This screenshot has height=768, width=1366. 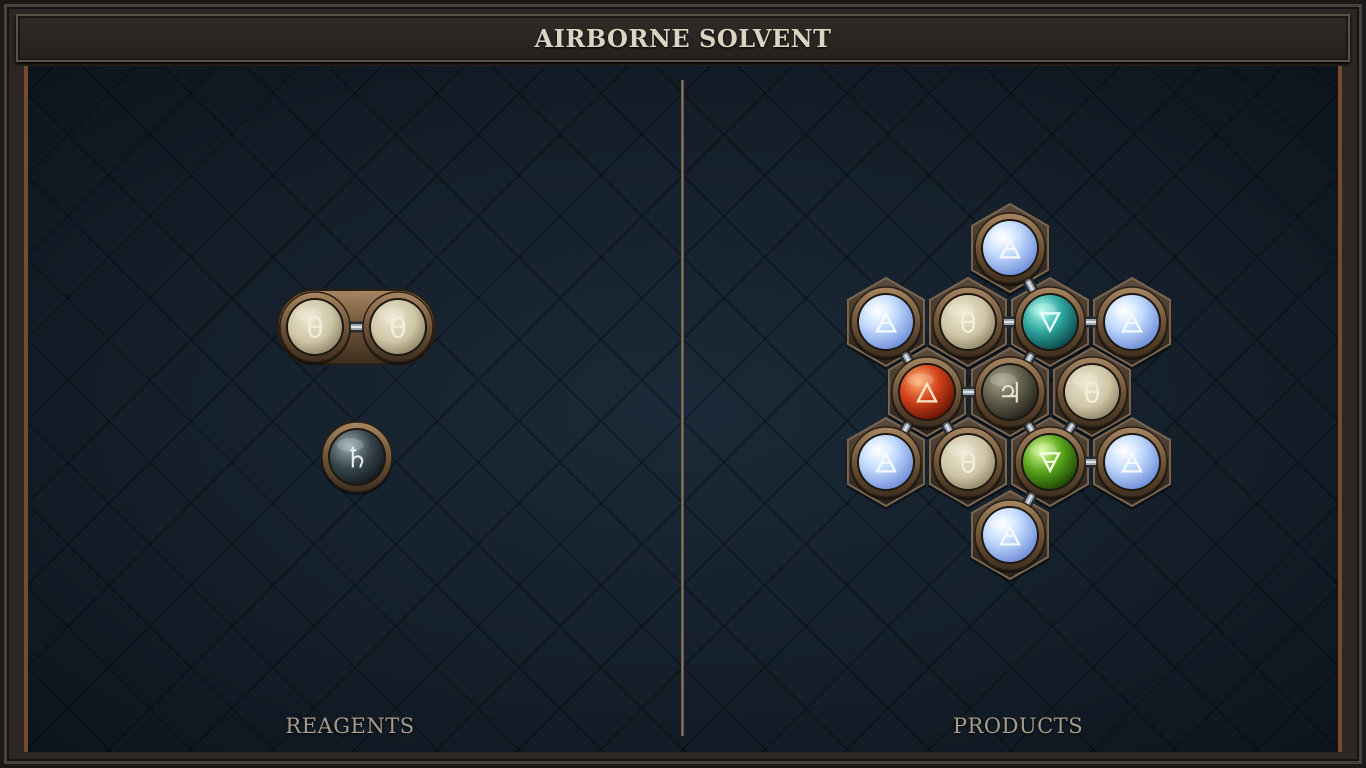 I want to click on reagent-atom-lead: ♄, so click(x=357, y=458).